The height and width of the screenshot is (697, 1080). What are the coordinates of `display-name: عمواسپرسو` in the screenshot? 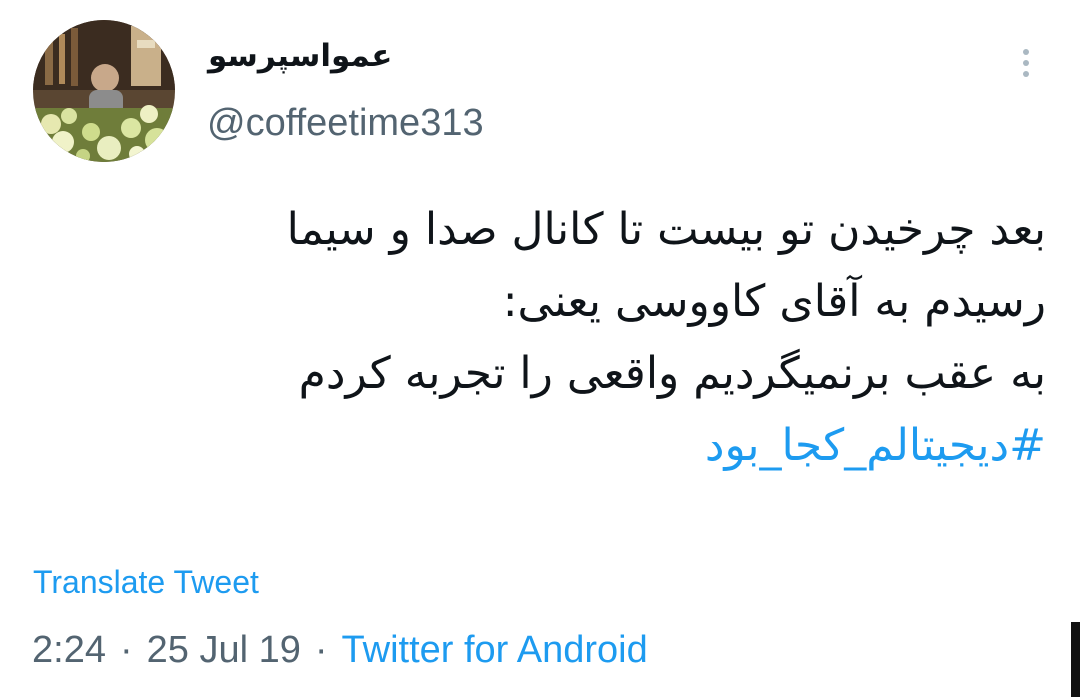 It's located at (300, 56).